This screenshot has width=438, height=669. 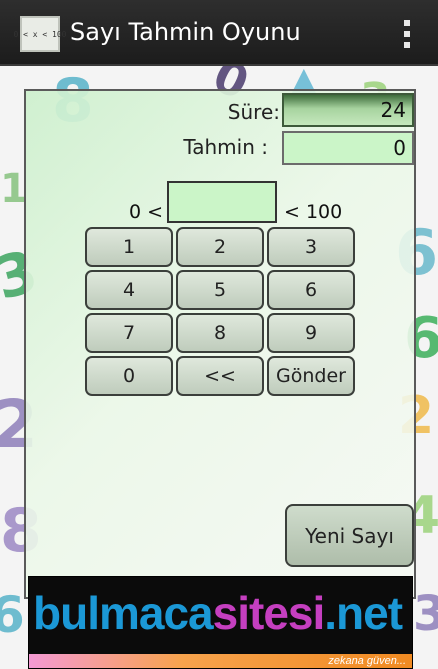 I want to click on key-8: 8, so click(x=220, y=333).